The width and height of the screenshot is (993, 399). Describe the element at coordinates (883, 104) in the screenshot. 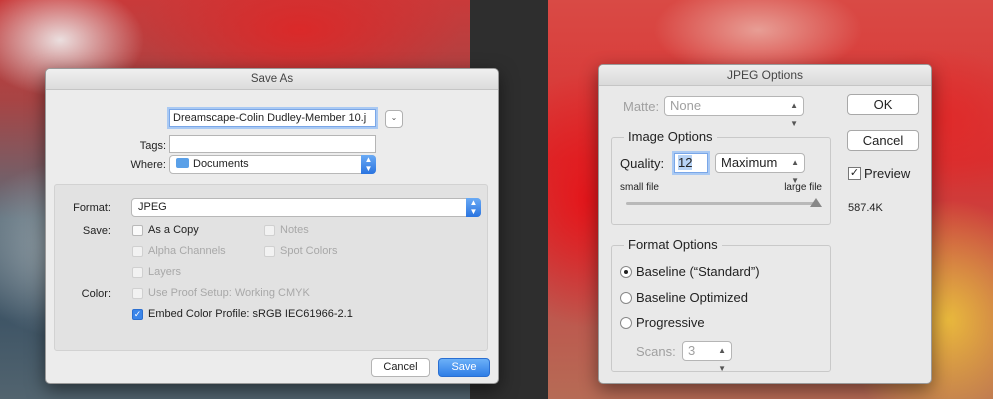

I see `ok-button: OK` at that location.